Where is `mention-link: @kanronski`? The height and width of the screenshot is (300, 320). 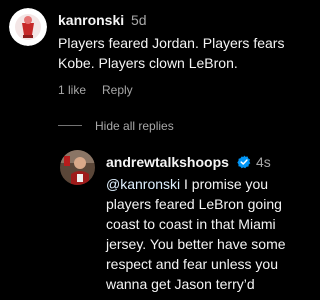 mention-link: @kanronski is located at coordinates (143, 184).